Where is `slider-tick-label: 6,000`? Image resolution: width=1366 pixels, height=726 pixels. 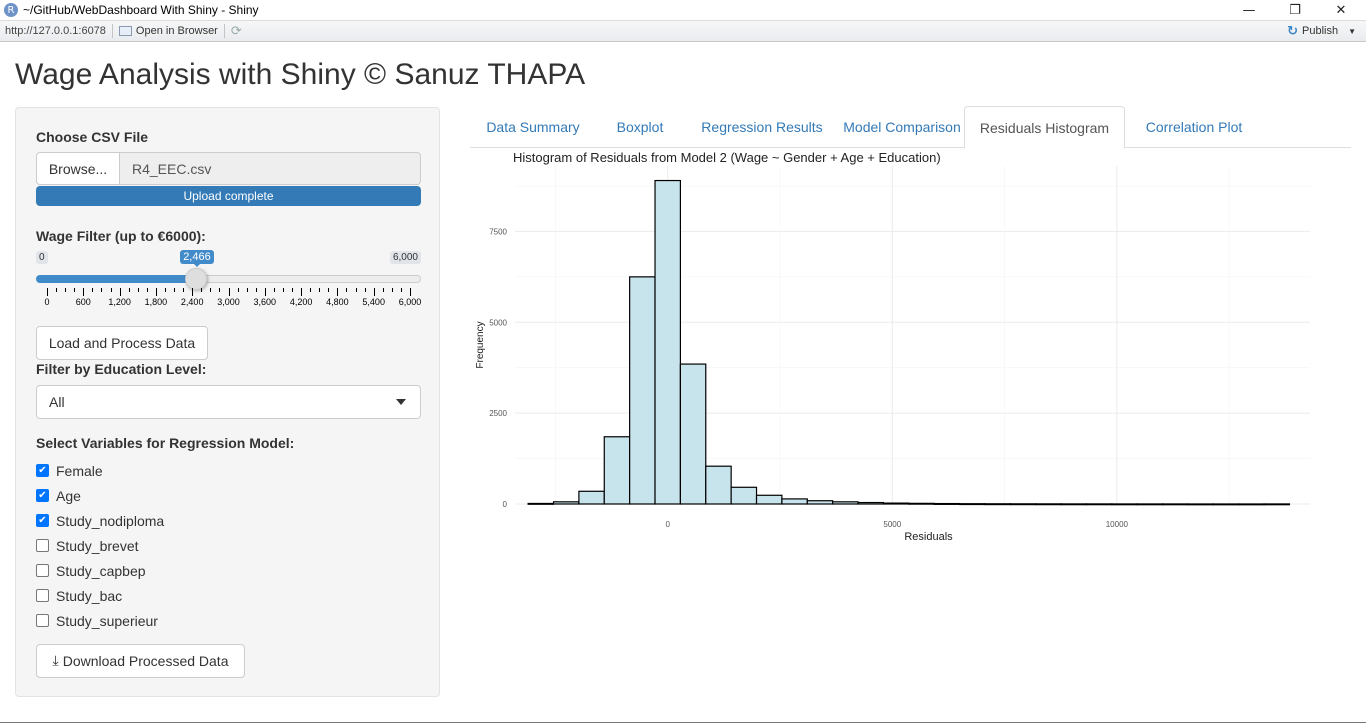
slider-tick-label: 6,000 is located at coordinates (410, 302).